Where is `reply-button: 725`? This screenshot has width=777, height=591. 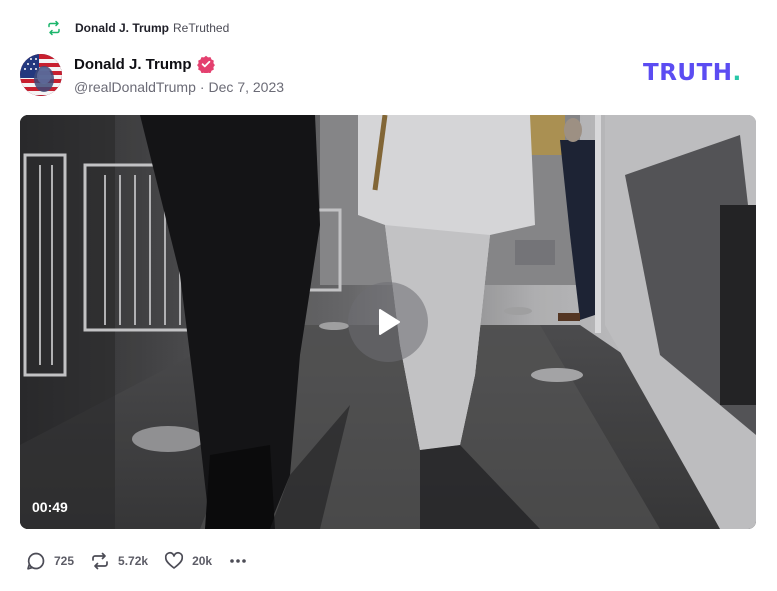 reply-button: 725 is located at coordinates (50, 561).